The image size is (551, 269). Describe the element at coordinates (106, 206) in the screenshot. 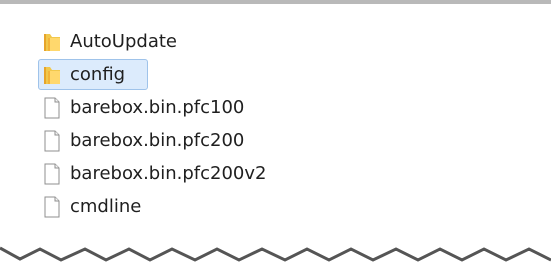

I see `file-name: cmdline` at that location.